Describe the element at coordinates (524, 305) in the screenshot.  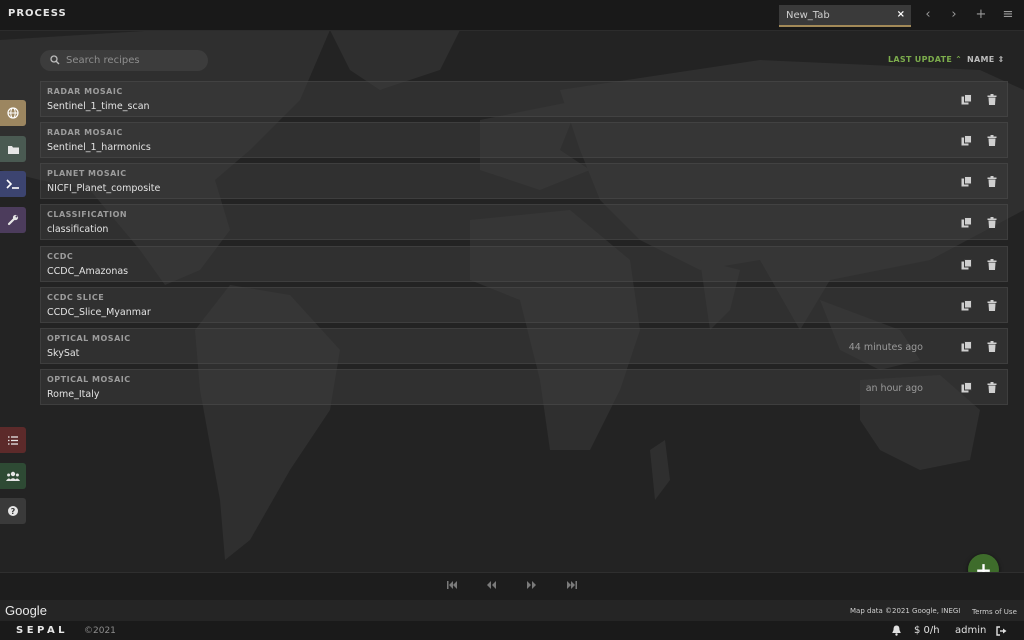
I see `recipe-item: CCDC SLICE CCDC_Slice_Myanmar` at that location.